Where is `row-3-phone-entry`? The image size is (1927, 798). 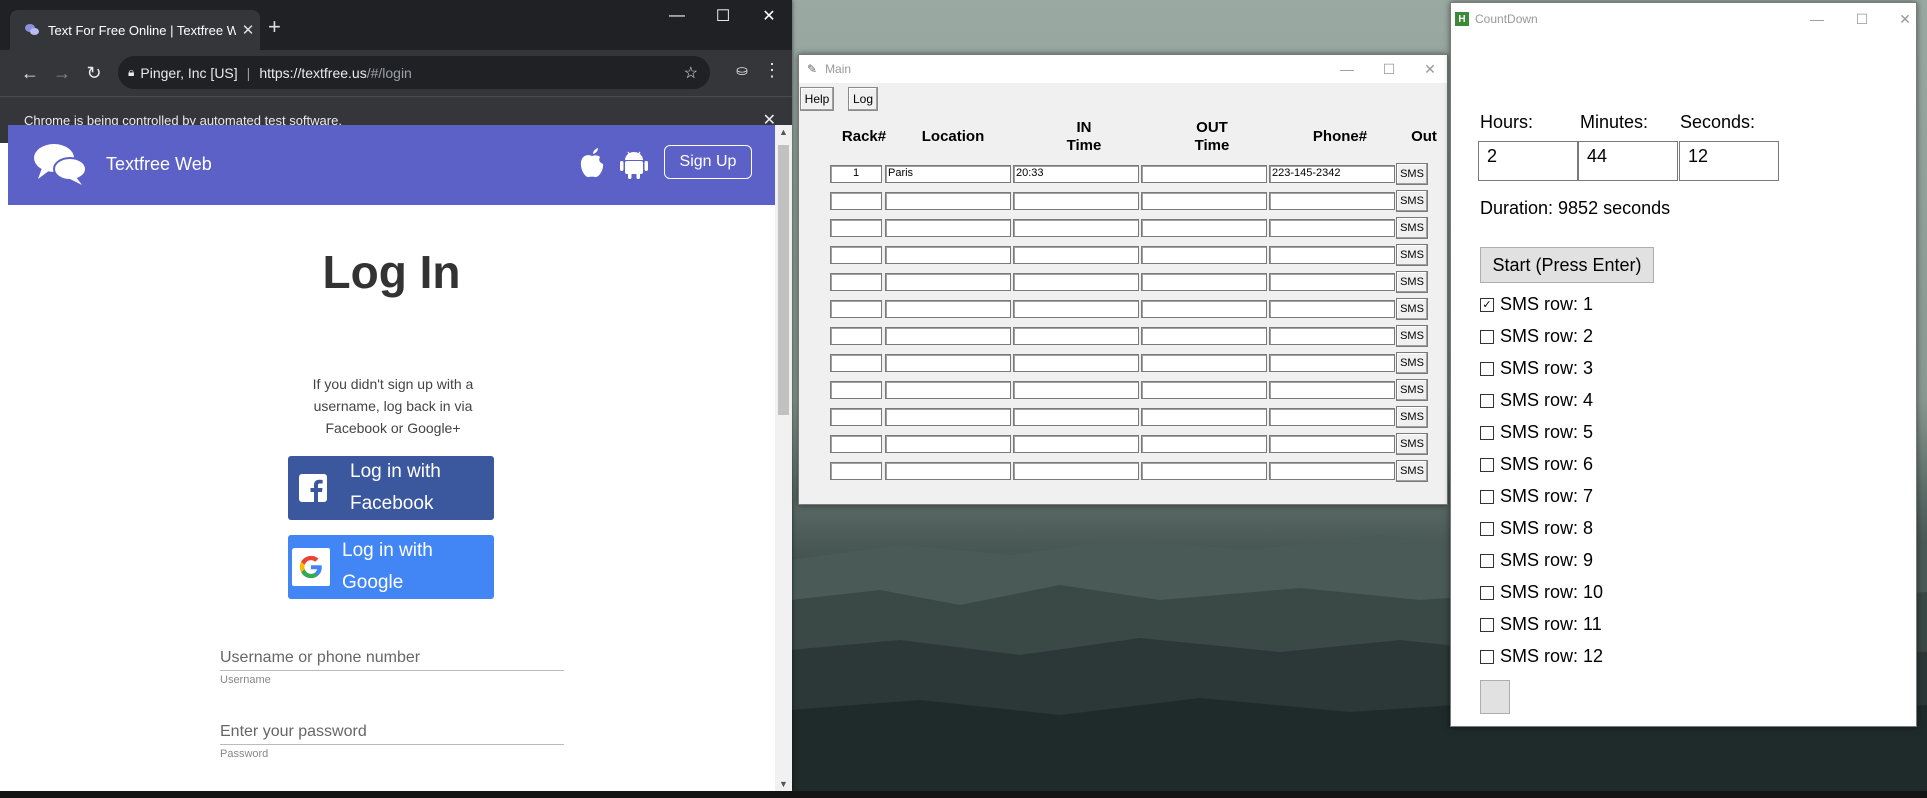
row-3-phone-entry is located at coordinates (1332, 228).